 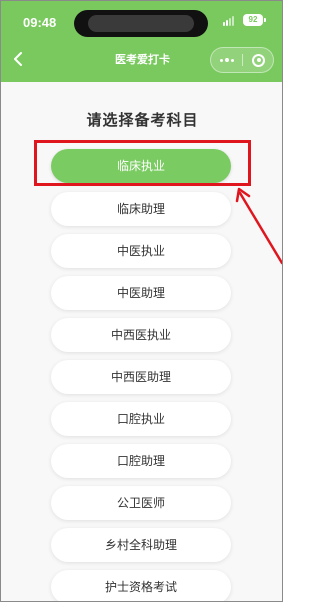 I want to click on close-mini-program-button, so click(x=258, y=60).